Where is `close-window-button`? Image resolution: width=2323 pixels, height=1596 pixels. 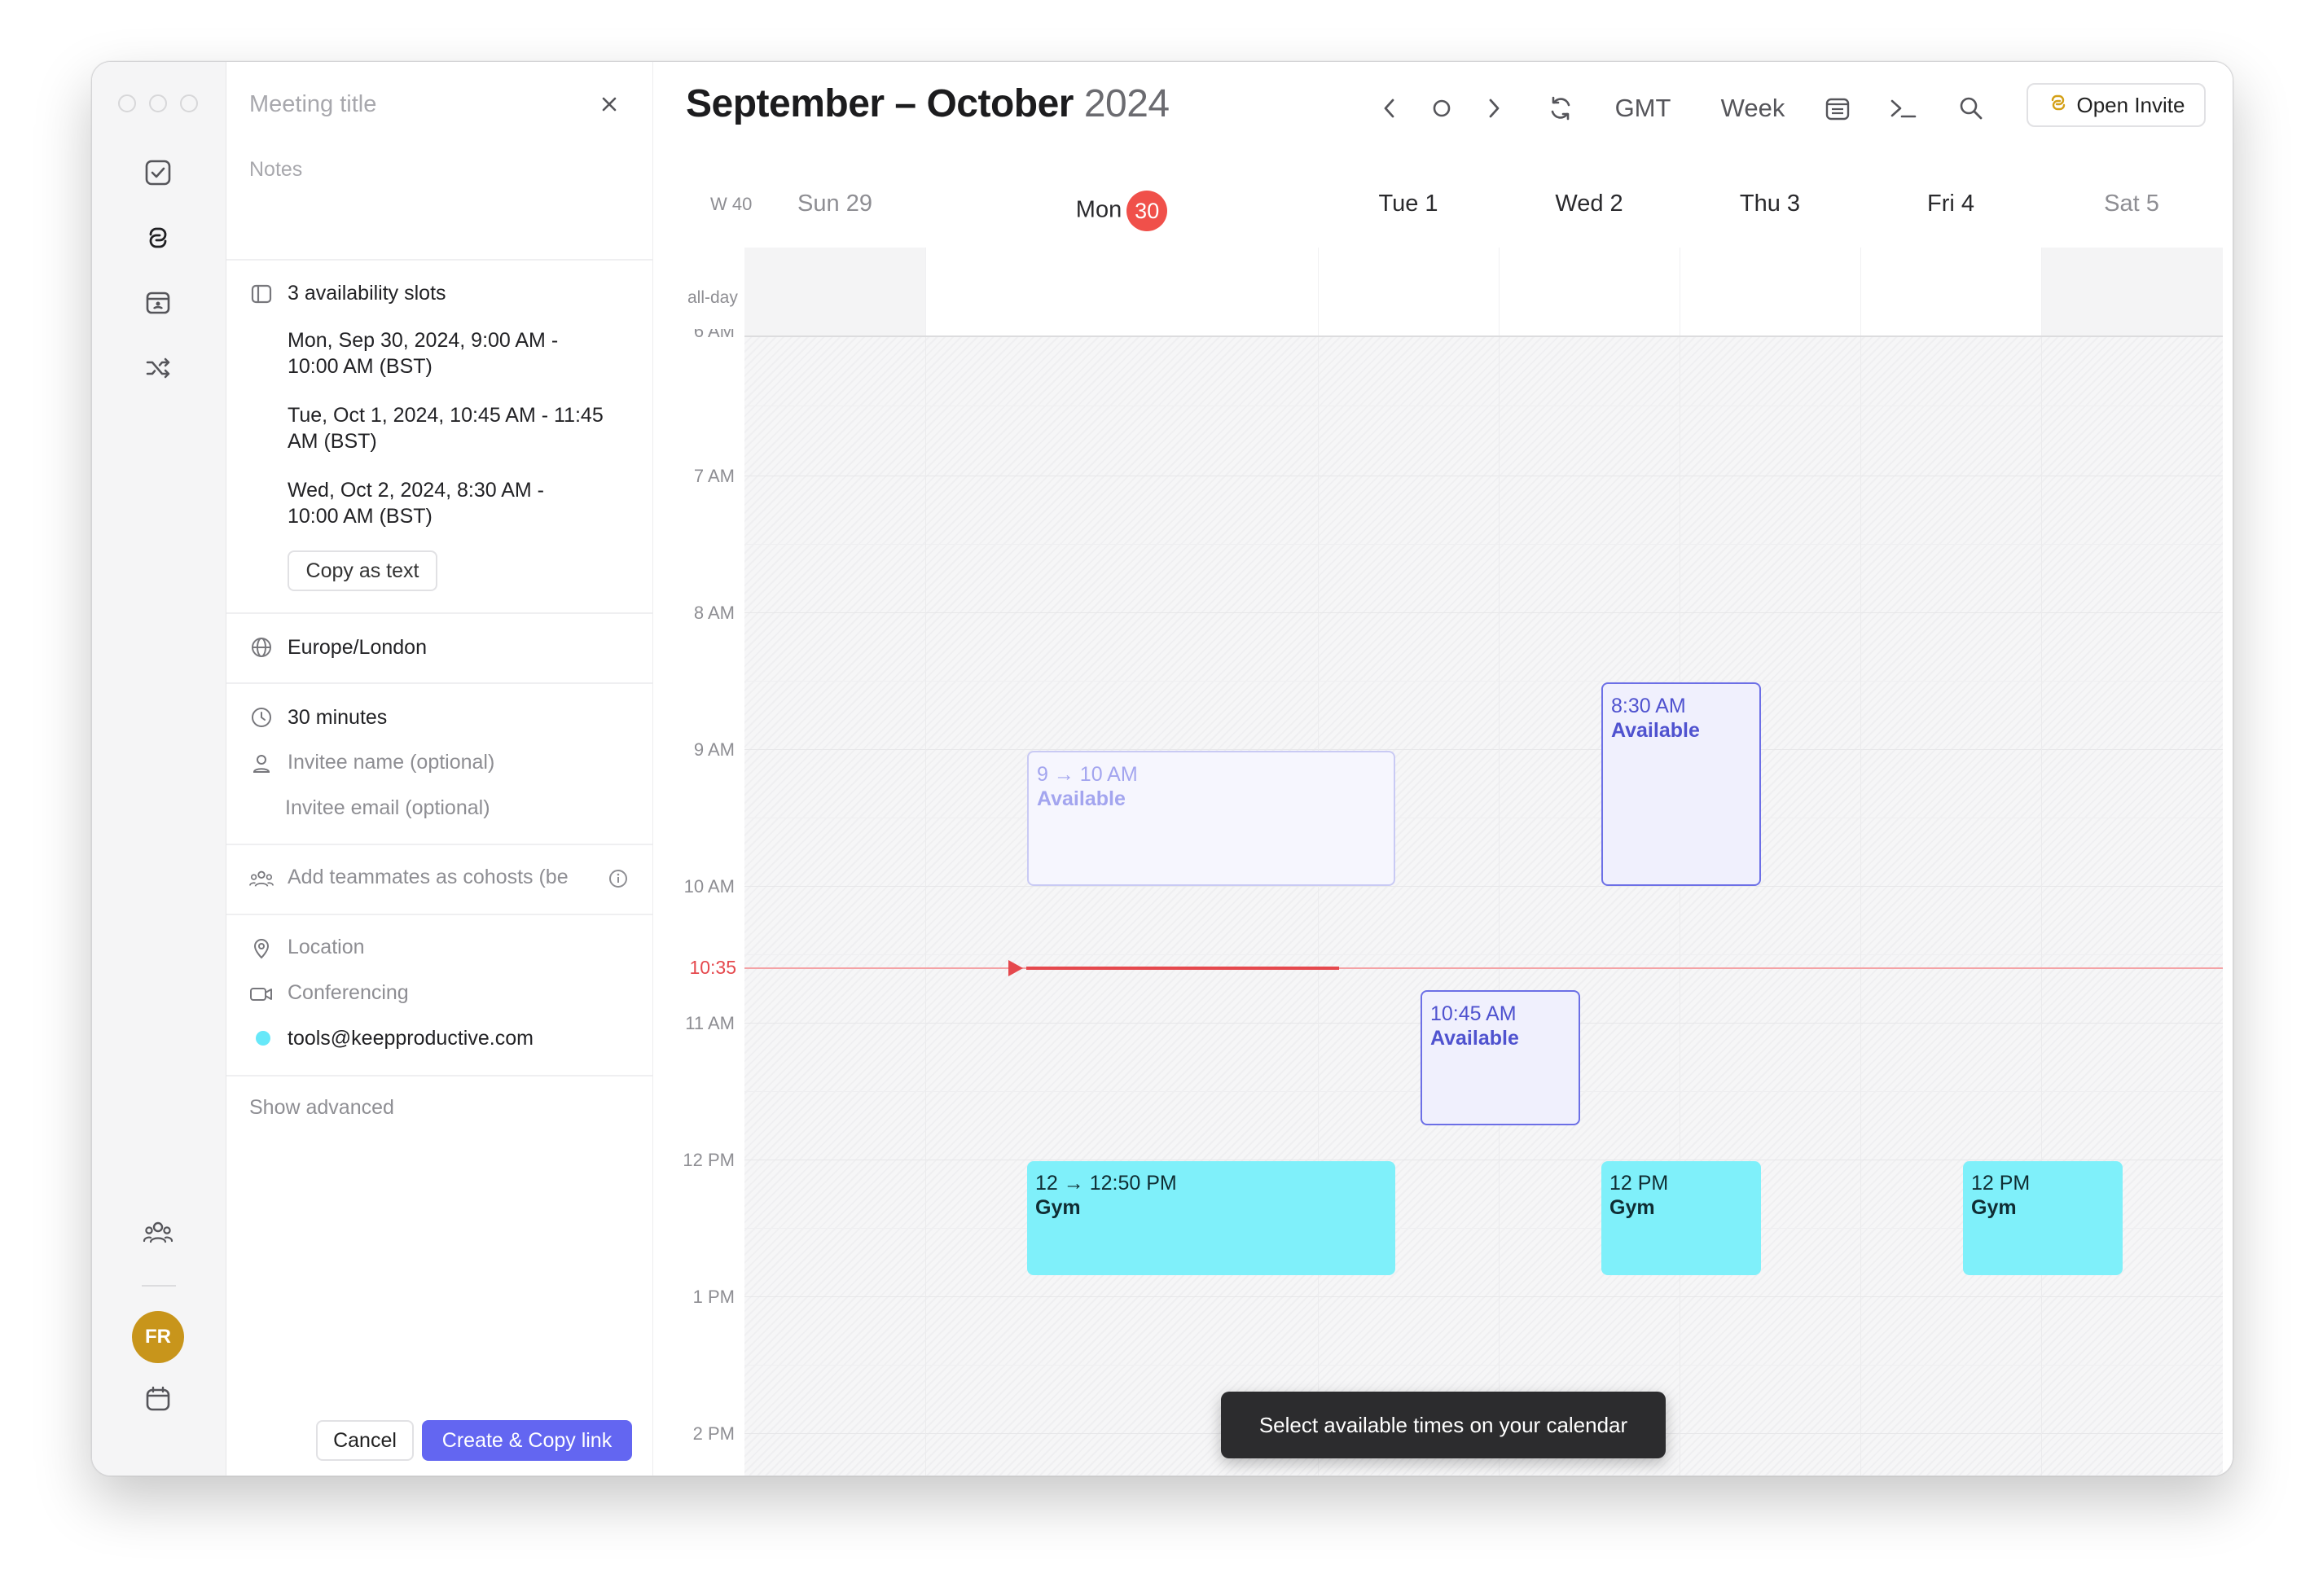
close-window-button is located at coordinates (127, 103).